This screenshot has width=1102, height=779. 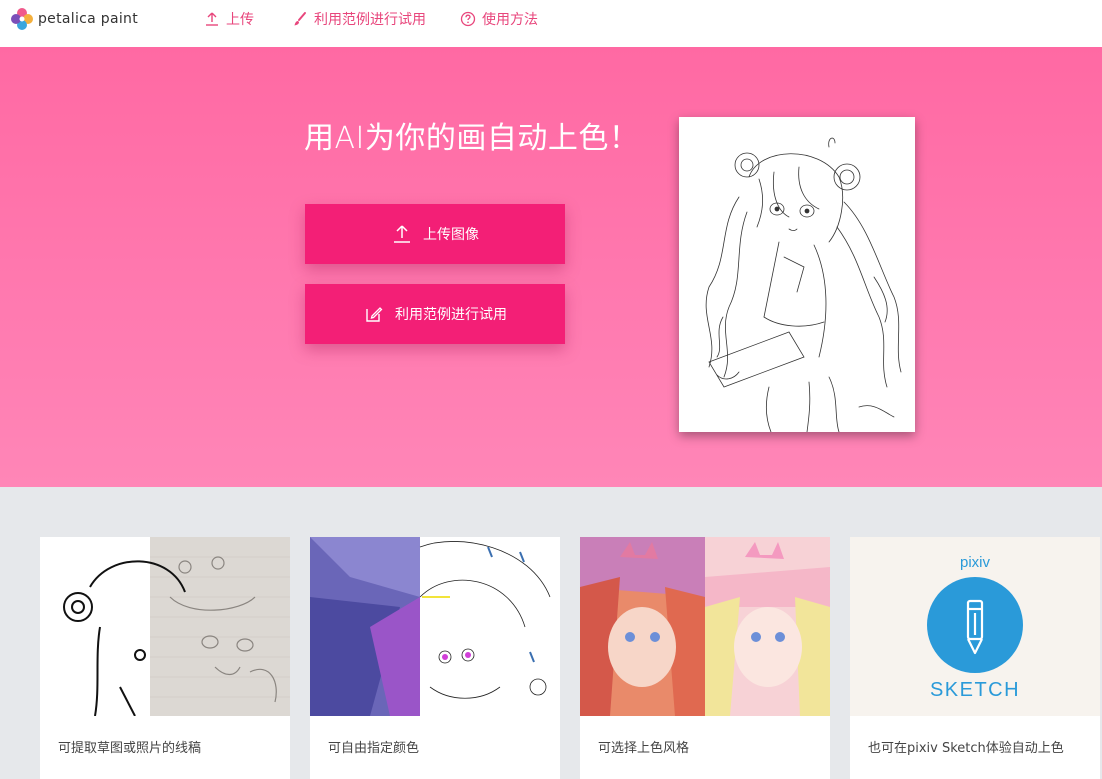 What do you see at coordinates (644, 748) in the screenshot?
I see `feature-caption: 可选择上色风格` at bounding box center [644, 748].